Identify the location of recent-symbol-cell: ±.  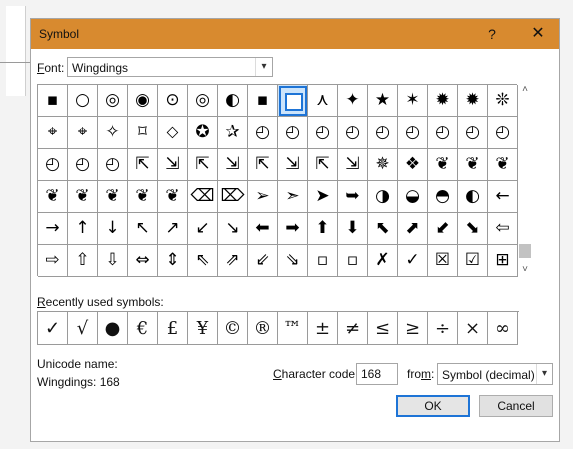
(323, 328).